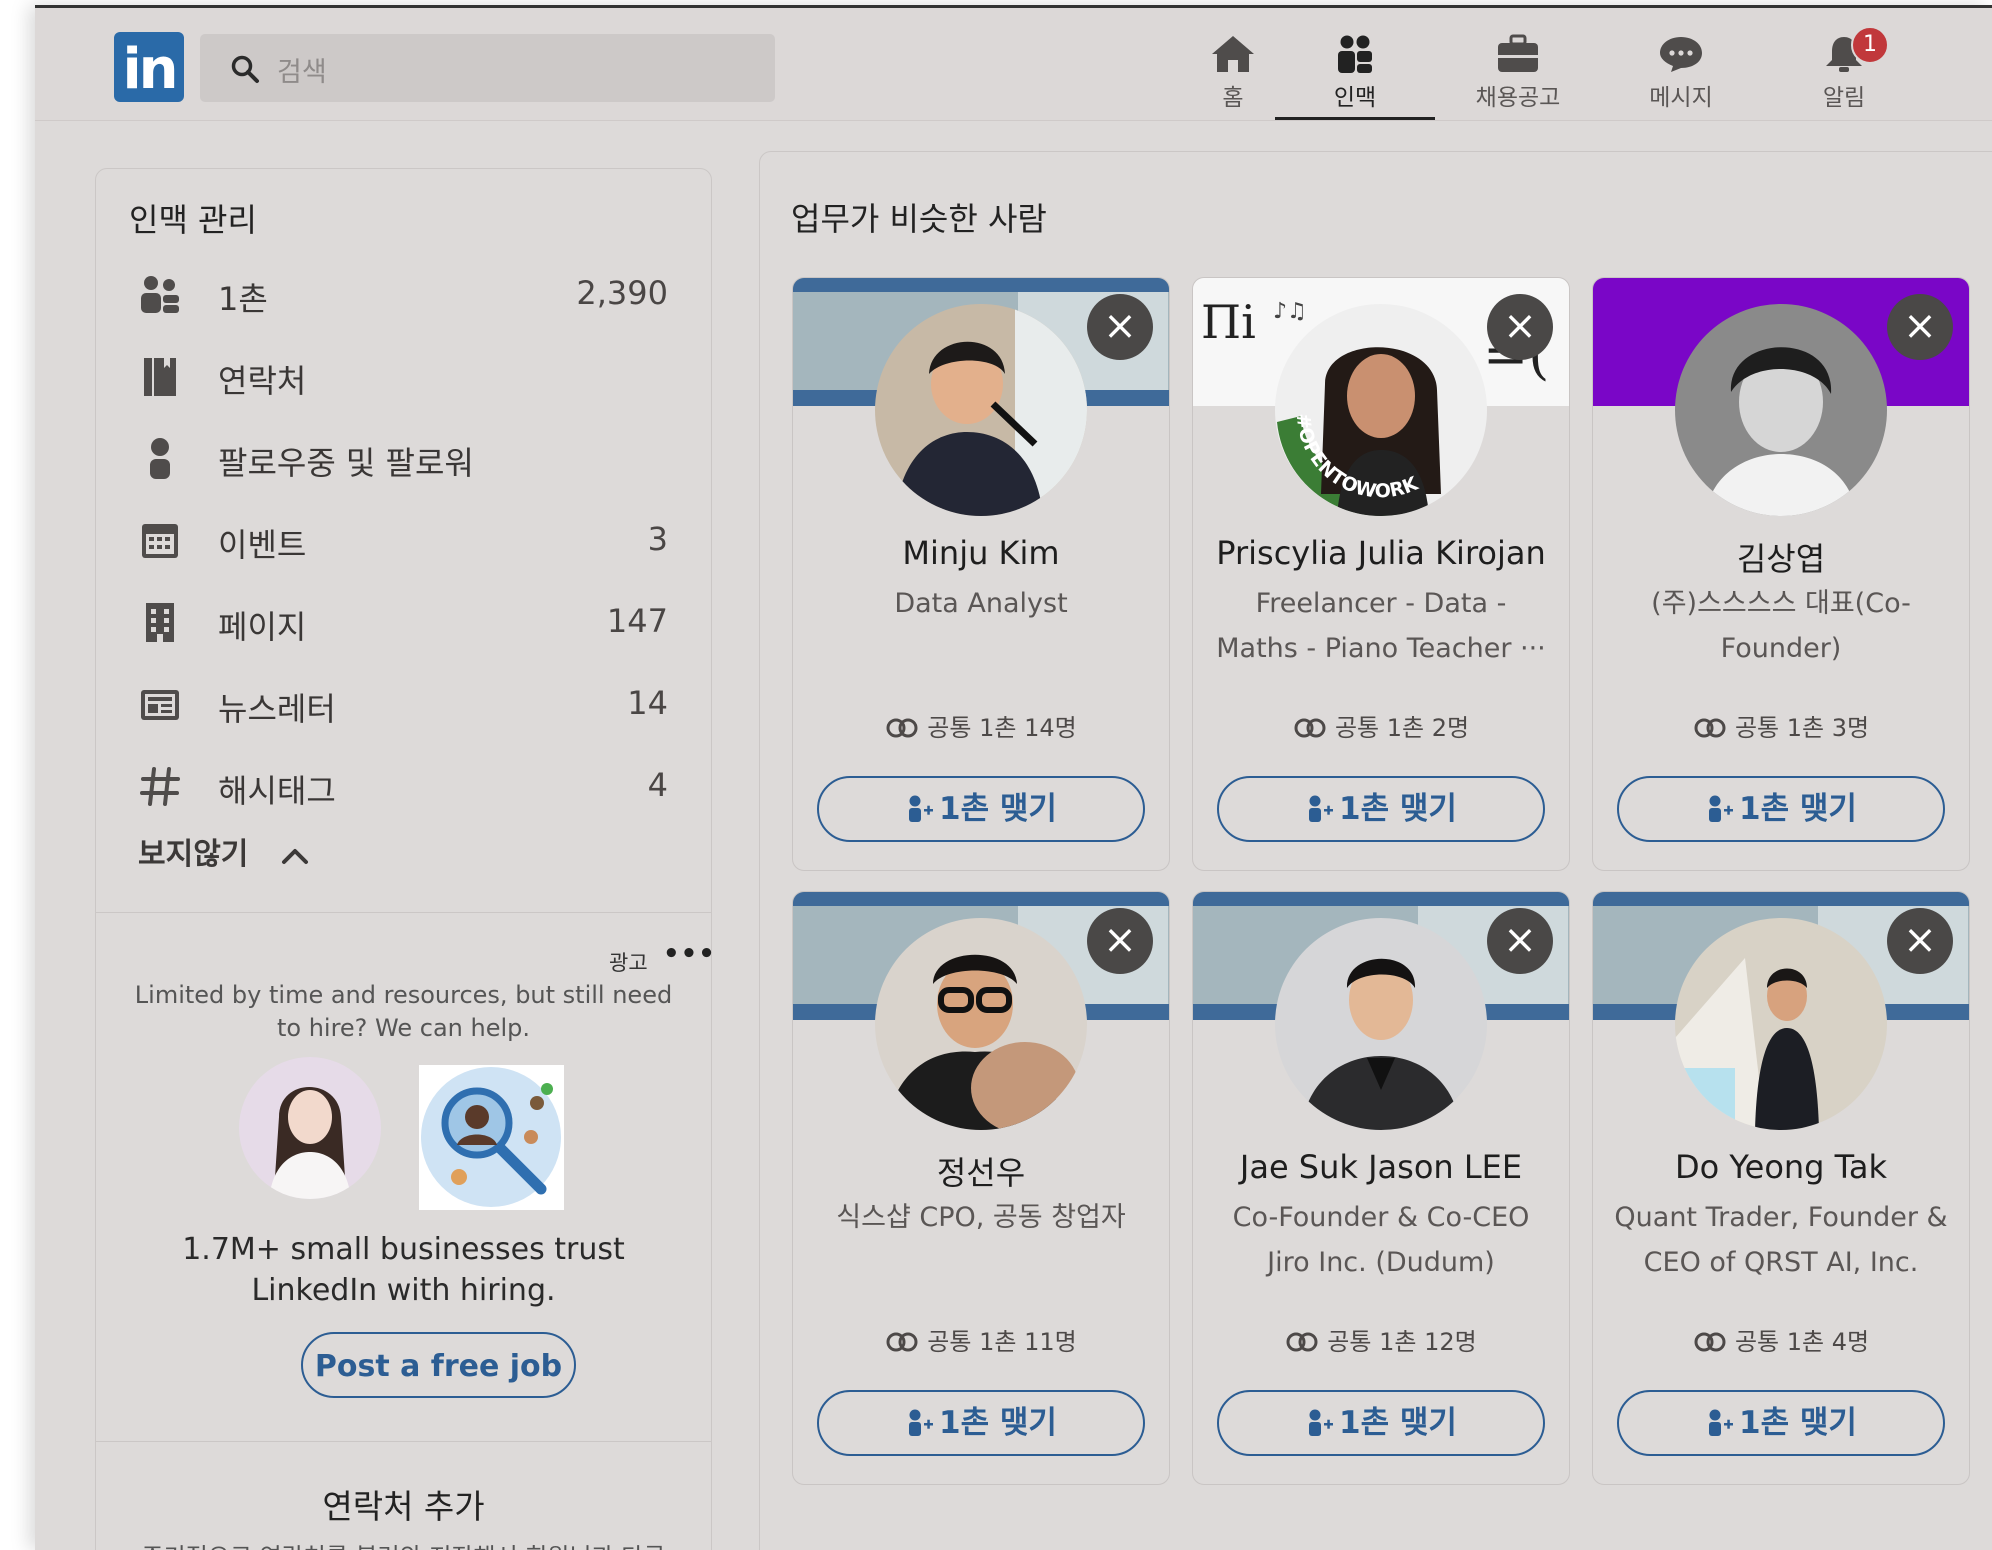  Describe the element at coordinates (622, 293) in the screenshot. I see `menu-count: 2,390` at that location.